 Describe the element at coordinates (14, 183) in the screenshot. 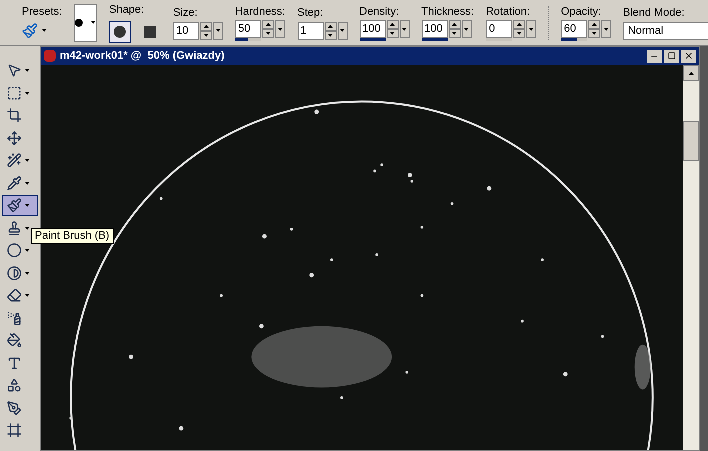

I see `dropper-icon` at that location.